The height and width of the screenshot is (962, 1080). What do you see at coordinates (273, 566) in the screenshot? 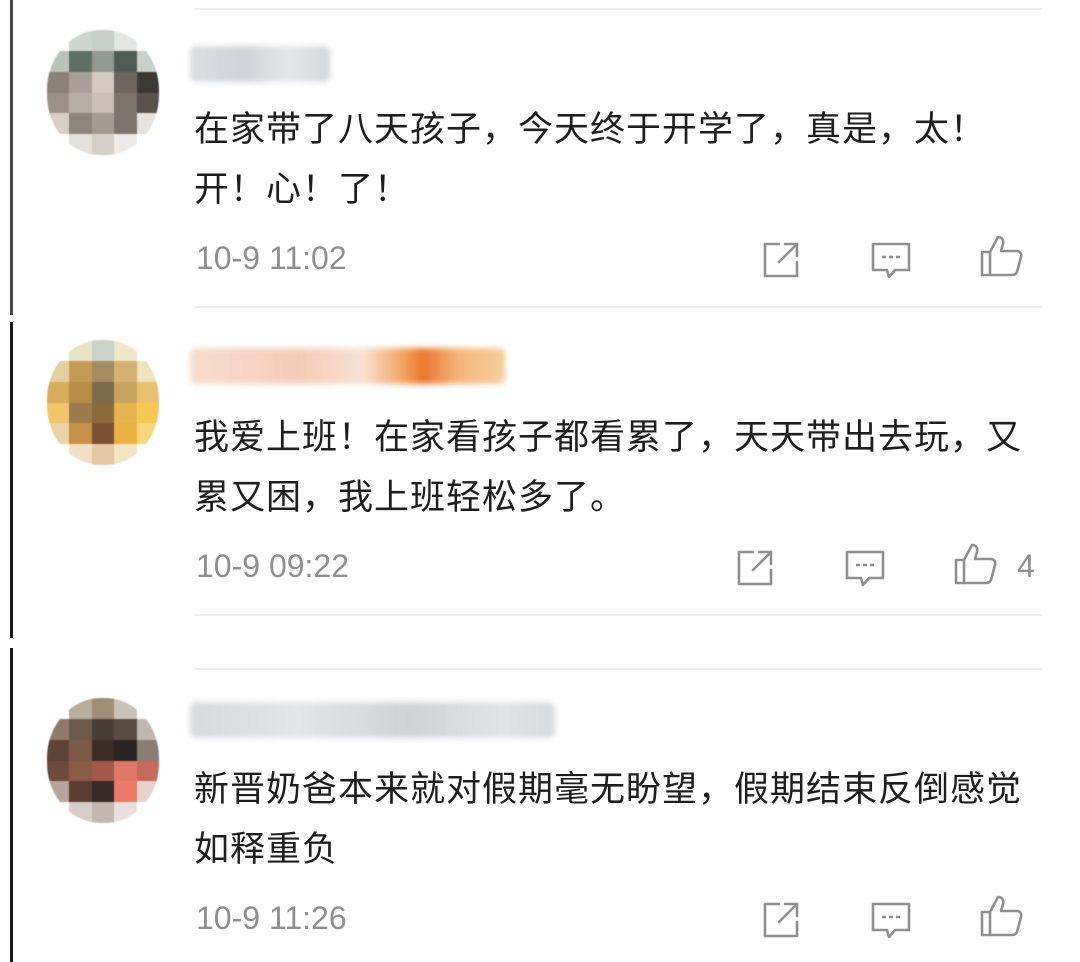
I see `comment-time: 10-9 09:22` at bounding box center [273, 566].